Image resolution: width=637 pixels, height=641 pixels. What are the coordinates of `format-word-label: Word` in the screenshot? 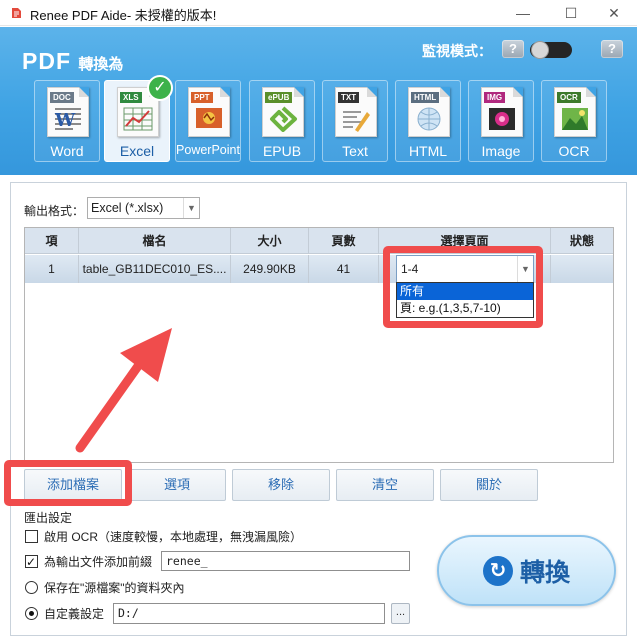 It's located at (67, 151).